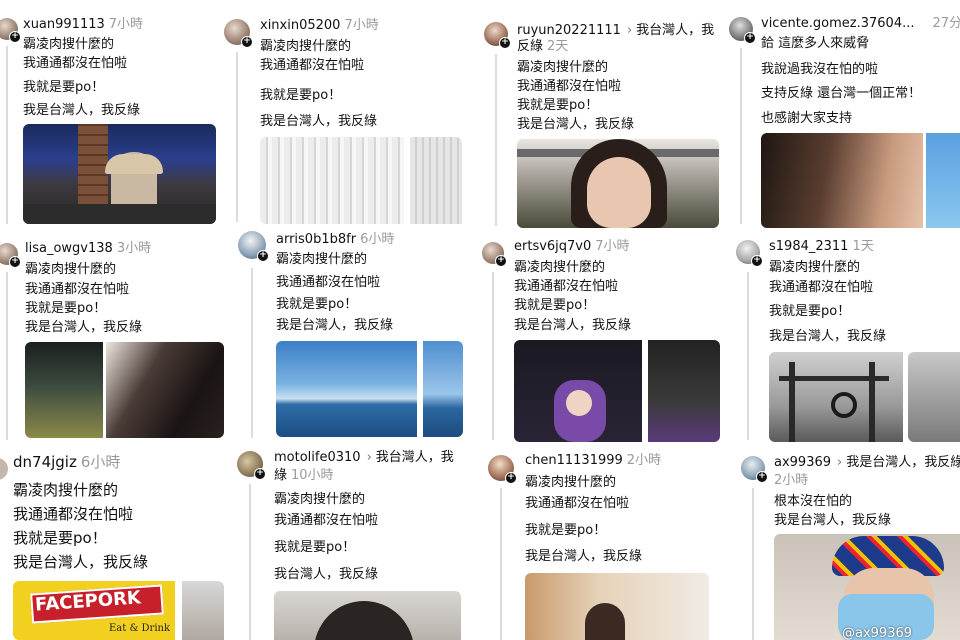  I want to click on facepork-sign-photo: FACEPORK Eat & Drink, so click(94, 610).